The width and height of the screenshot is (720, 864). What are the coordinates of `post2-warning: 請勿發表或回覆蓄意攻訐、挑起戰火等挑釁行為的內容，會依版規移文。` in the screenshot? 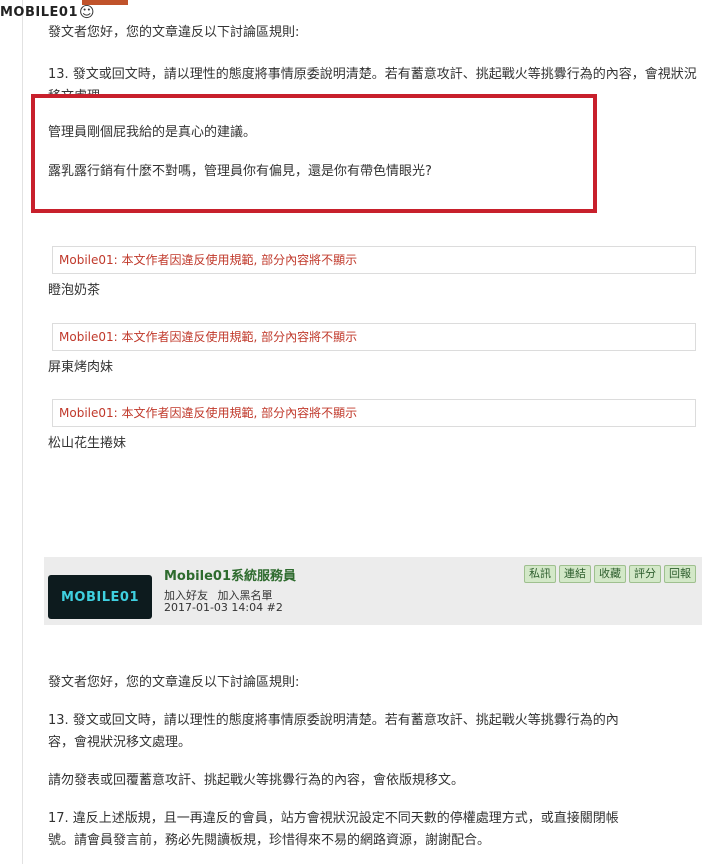 It's located at (256, 780).